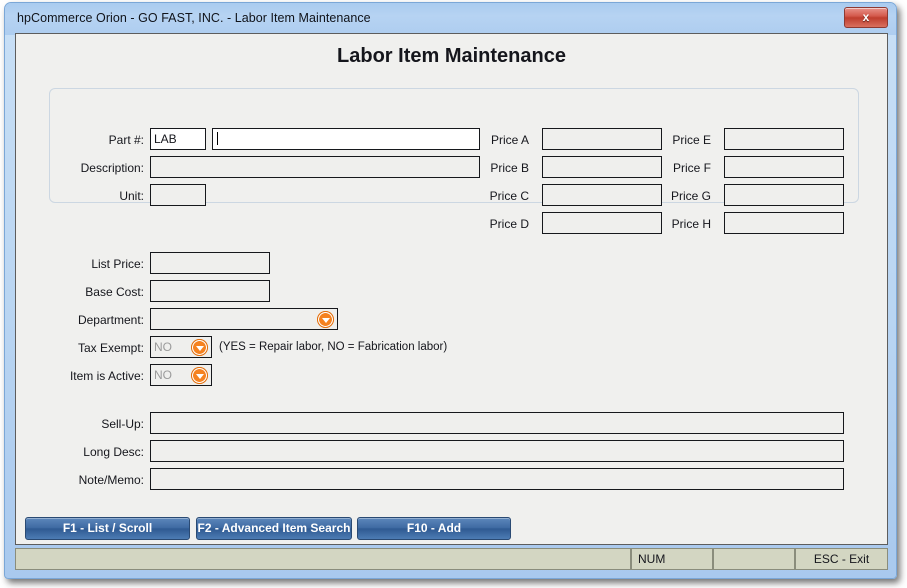 This screenshot has height=588, width=907. I want to click on unit-input, so click(178, 195).